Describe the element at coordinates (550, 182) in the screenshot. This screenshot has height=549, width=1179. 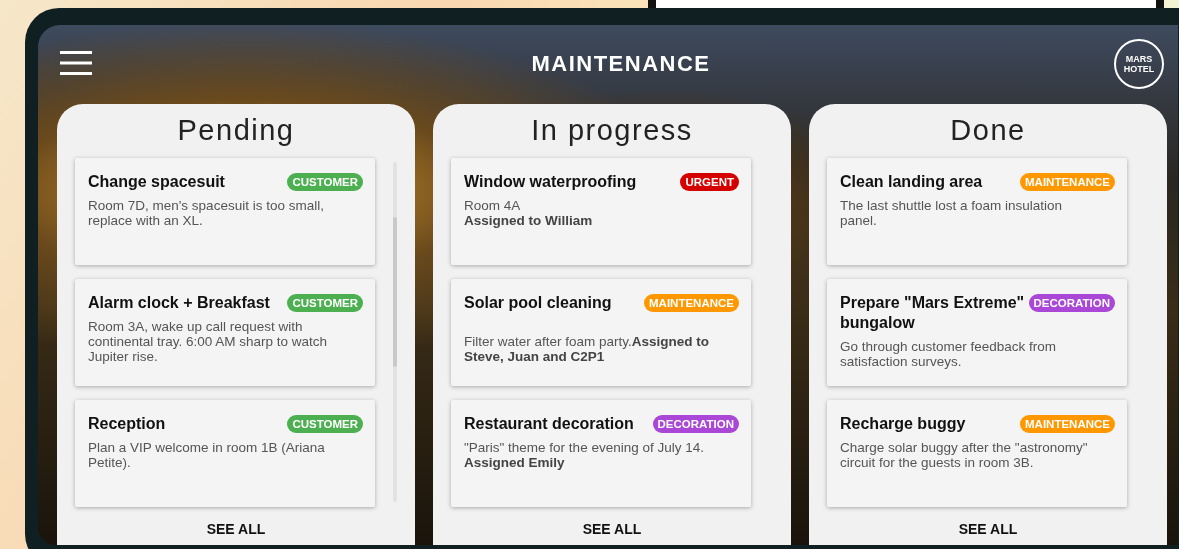
I see `task-title: Window waterproofing` at that location.